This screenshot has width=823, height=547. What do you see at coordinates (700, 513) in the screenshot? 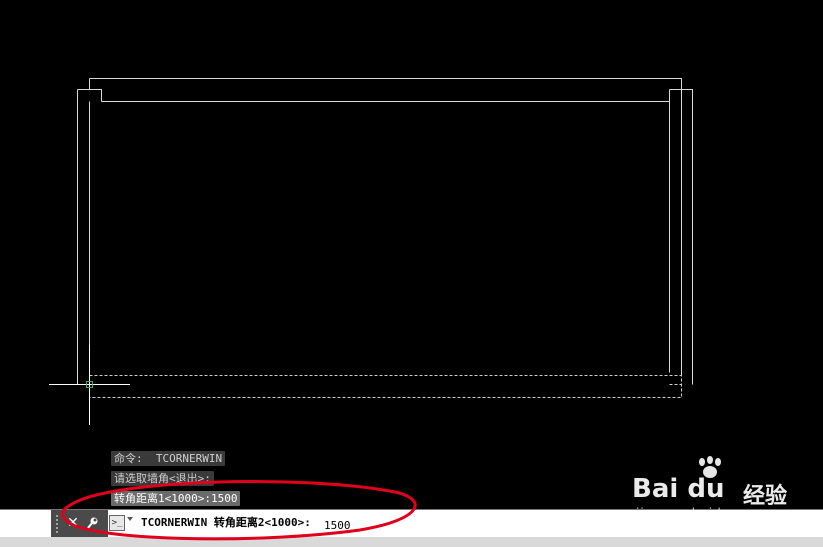
I see `watermark-url: jingyan.baidu.com` at bounding box center [700, 513].